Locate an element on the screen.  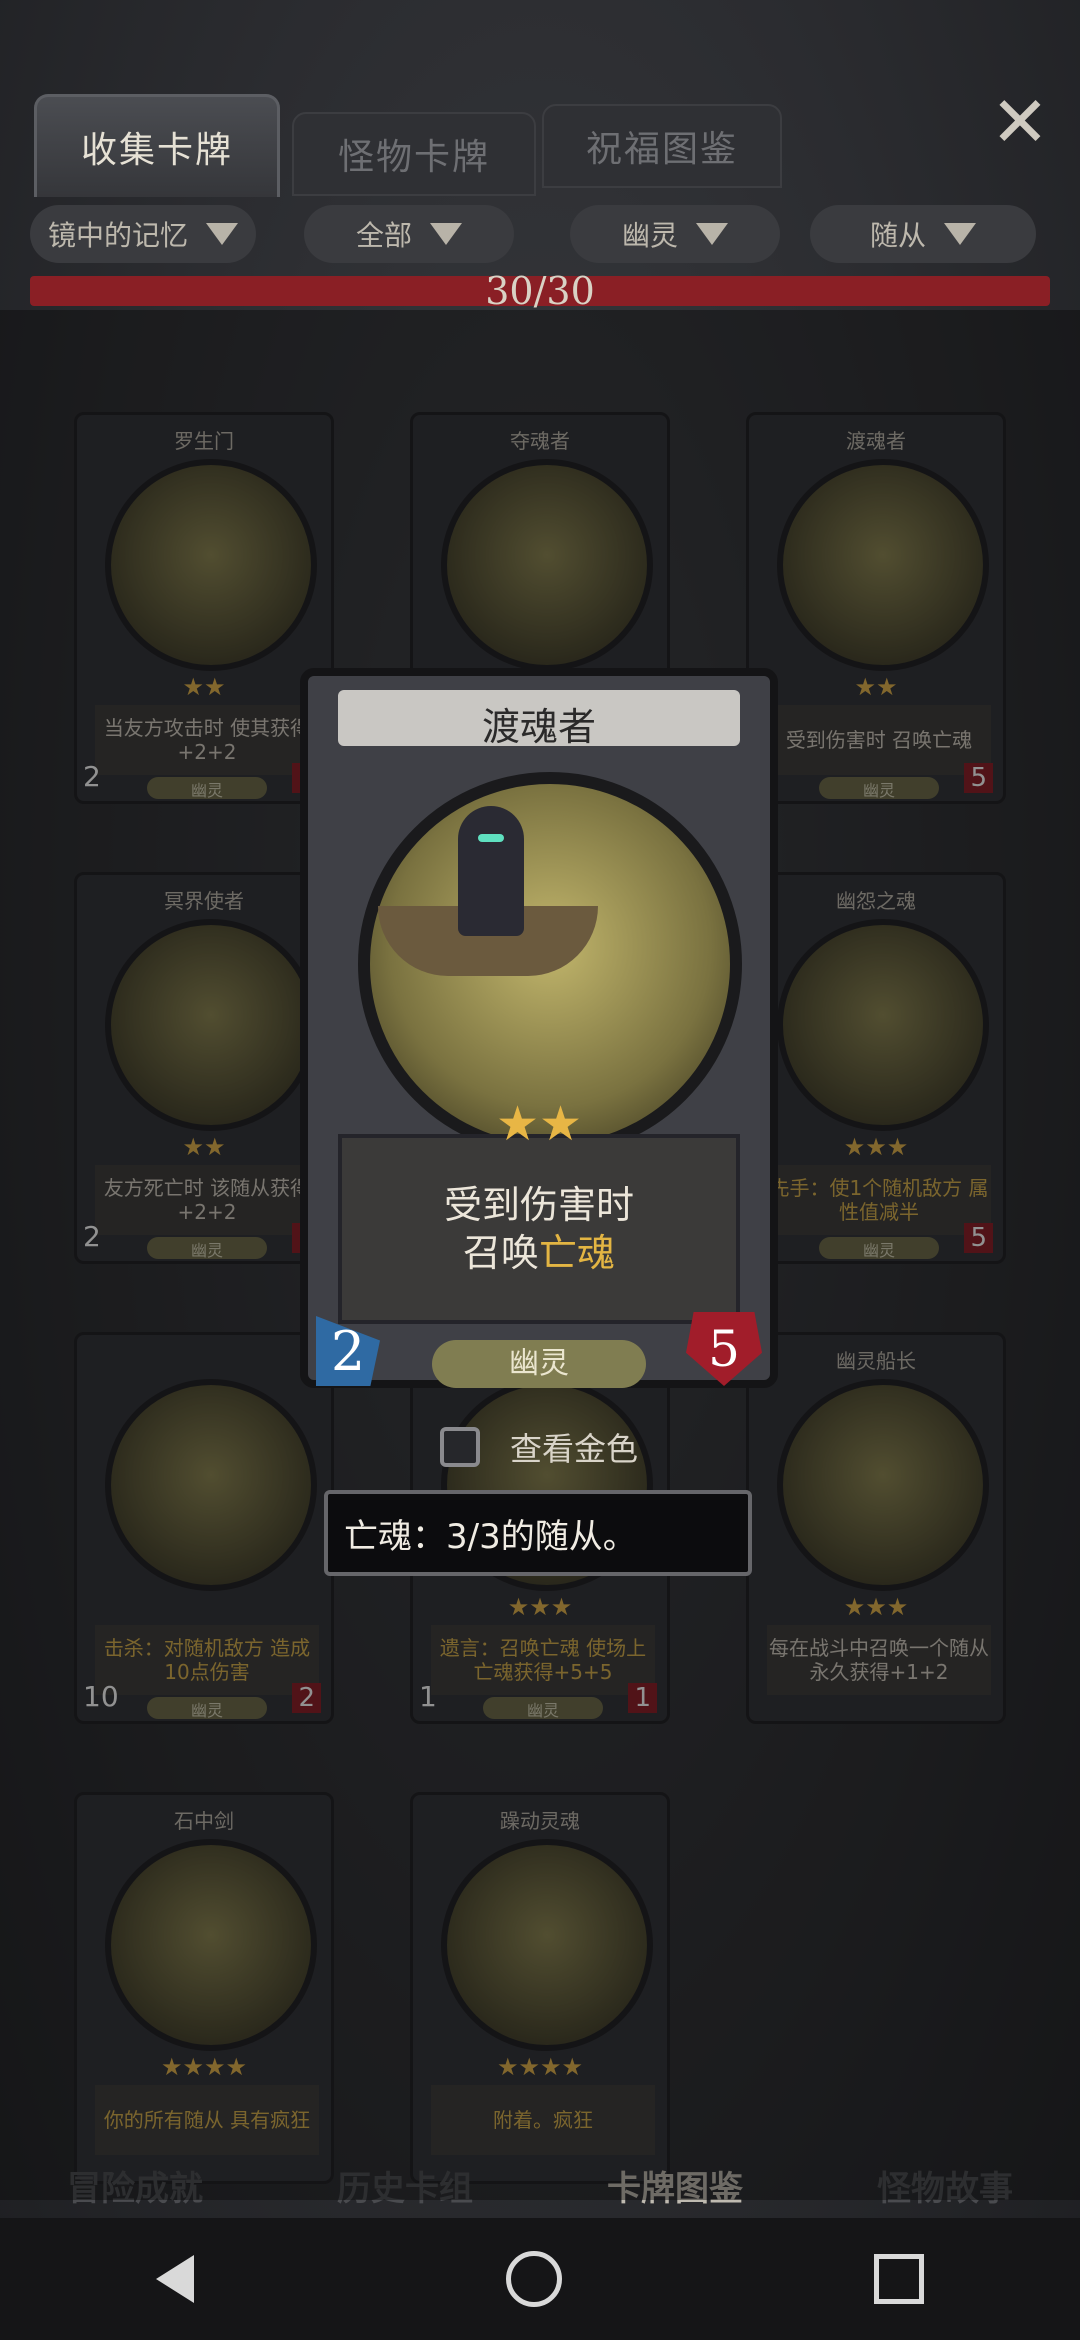
ferryman-illustration is located at coordinates (491, 871).